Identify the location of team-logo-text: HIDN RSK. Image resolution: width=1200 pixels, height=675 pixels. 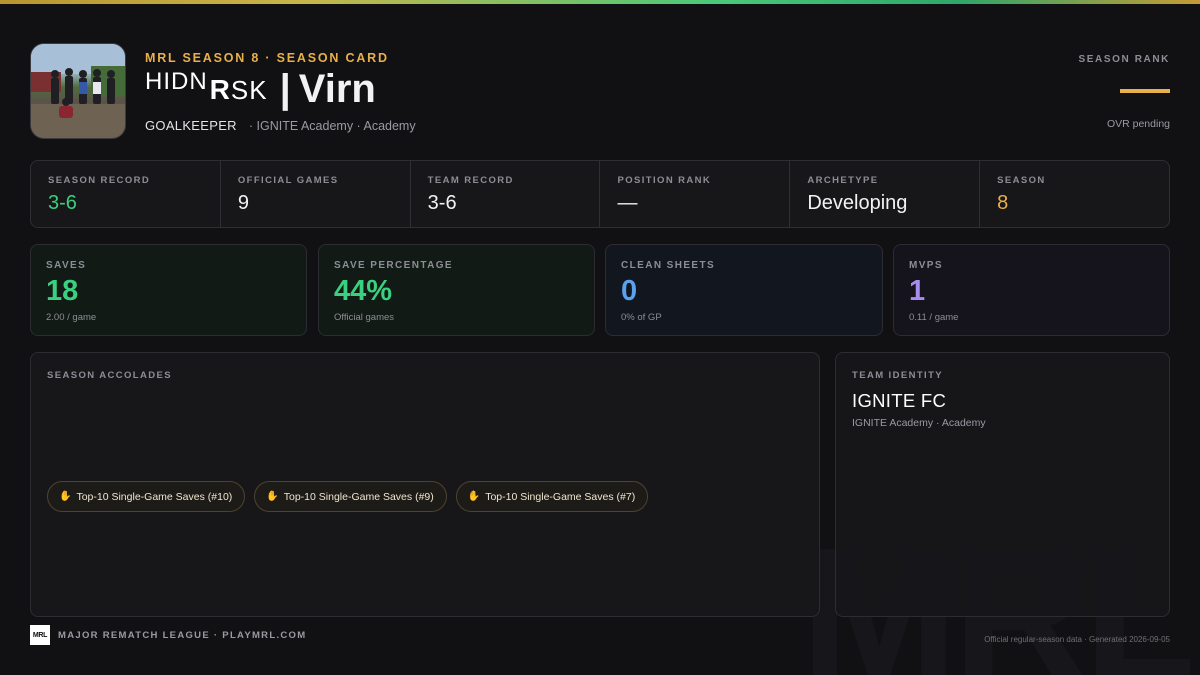
(206, 87).